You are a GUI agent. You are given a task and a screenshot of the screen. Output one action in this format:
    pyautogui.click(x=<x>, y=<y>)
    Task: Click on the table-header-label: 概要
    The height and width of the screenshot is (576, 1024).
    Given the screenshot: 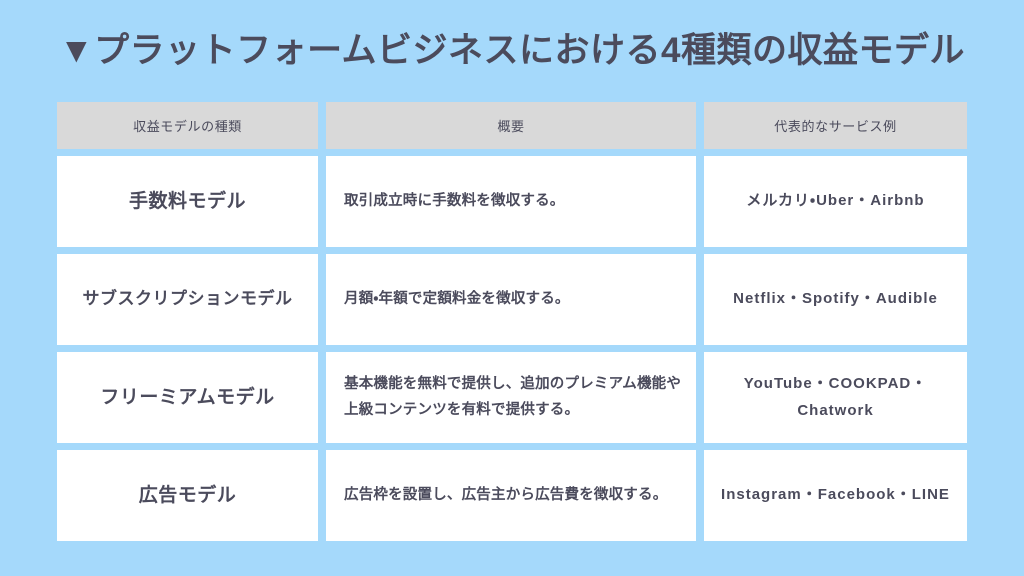 What is the action you would take?
    pyautogui.click(x=511, y=126)
    